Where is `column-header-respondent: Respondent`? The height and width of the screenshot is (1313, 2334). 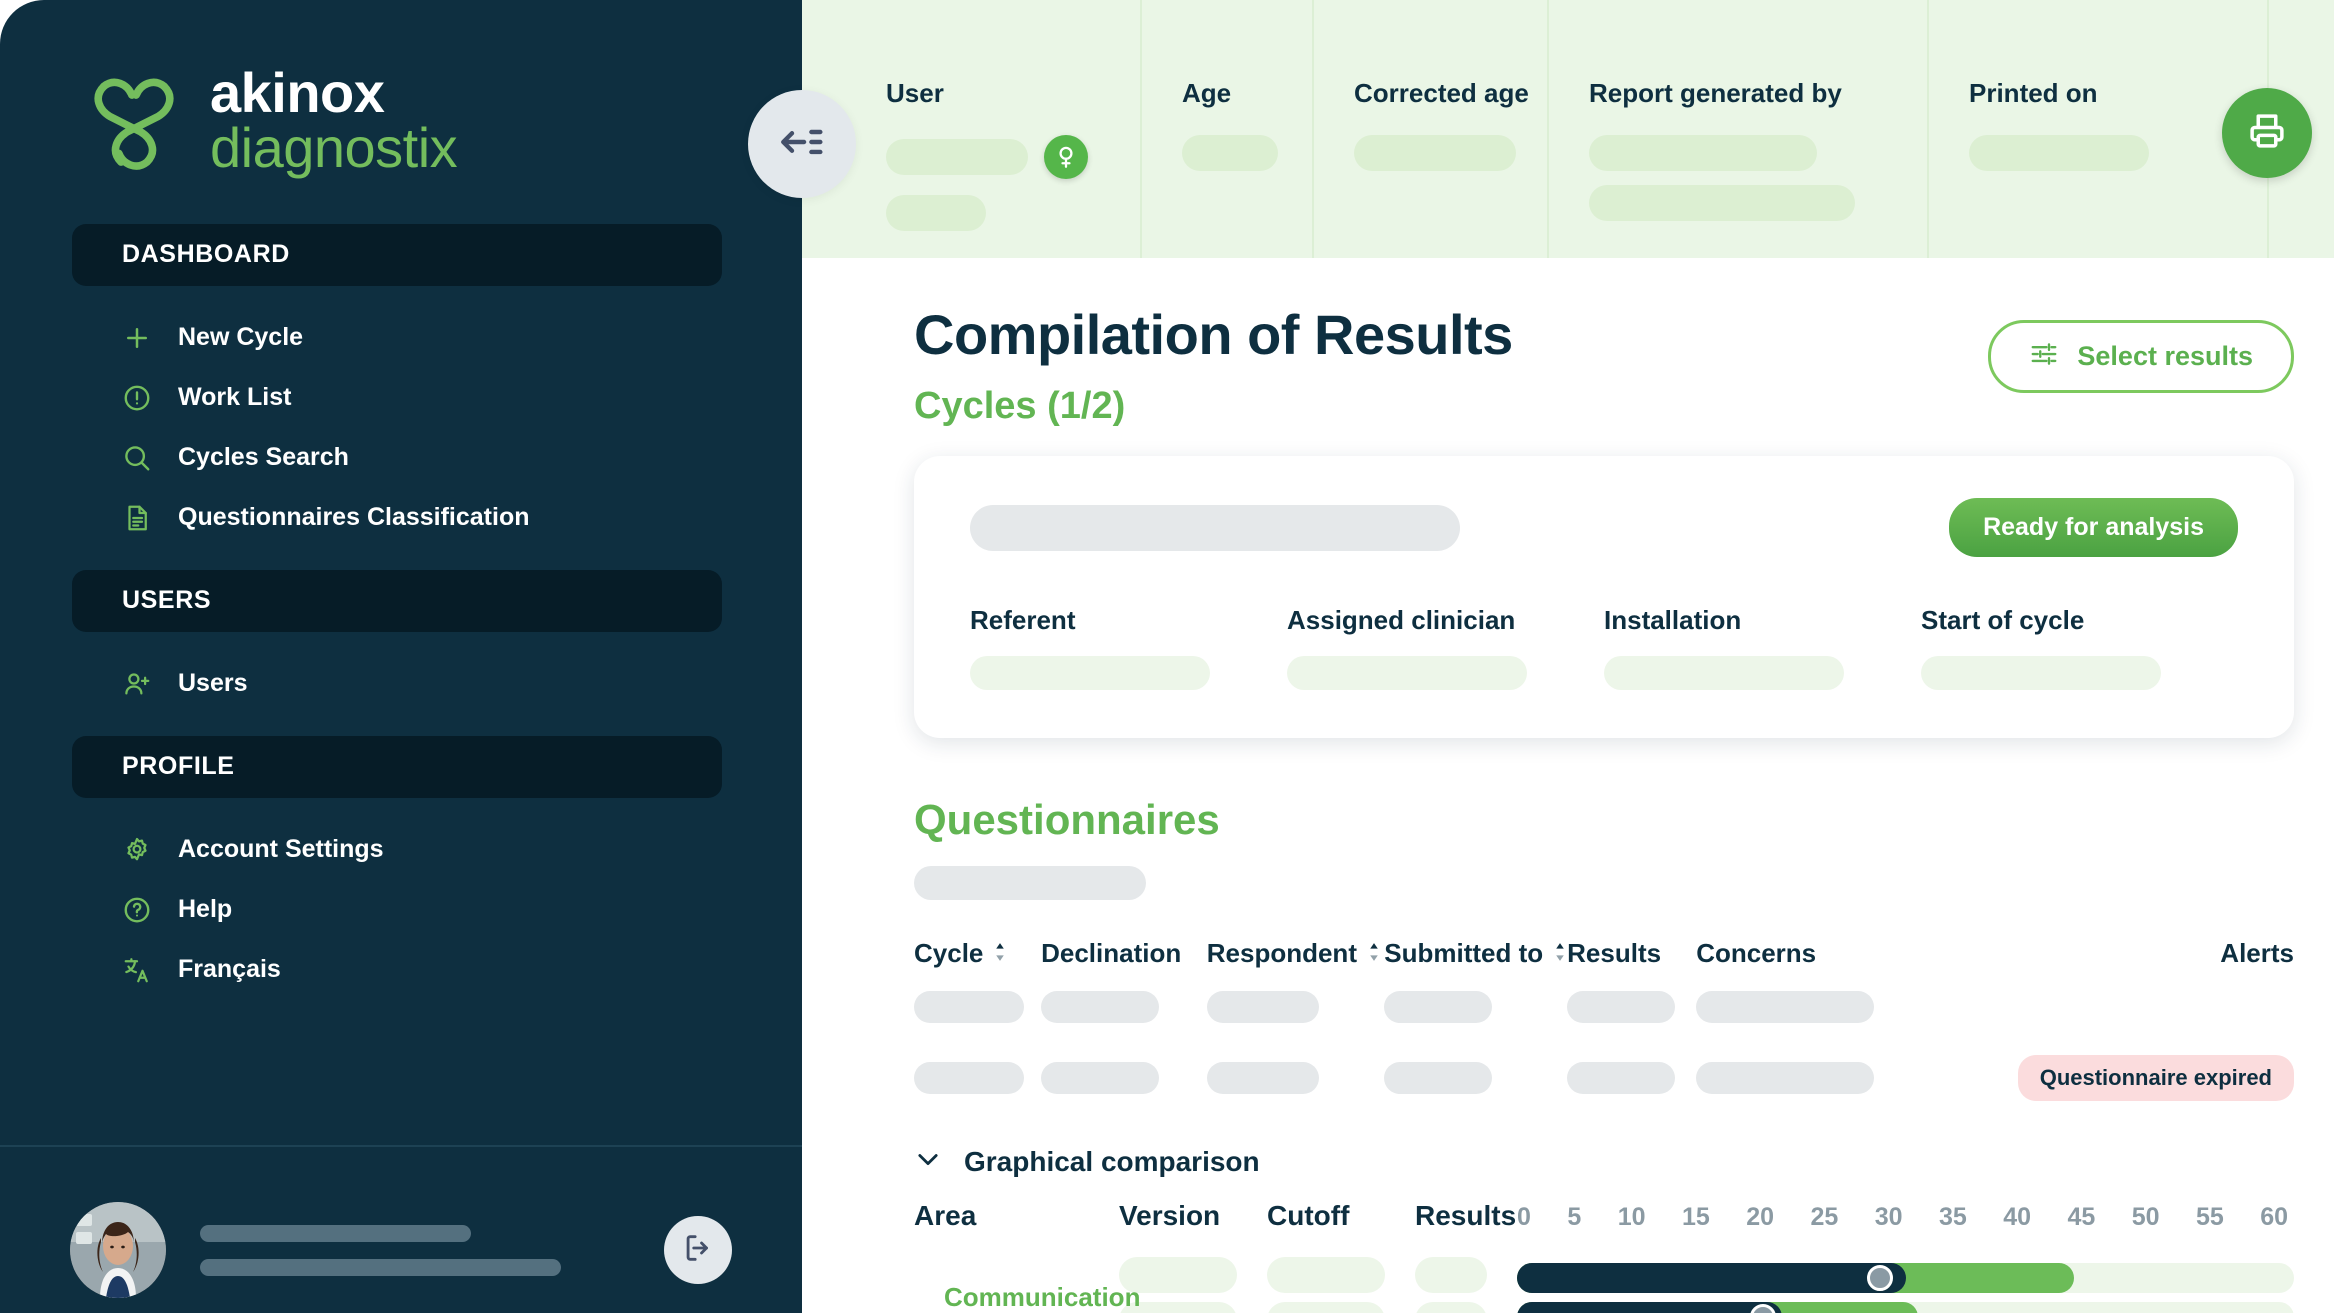
column-header-respondent: Respondent is located at coordinates (1296, 960).